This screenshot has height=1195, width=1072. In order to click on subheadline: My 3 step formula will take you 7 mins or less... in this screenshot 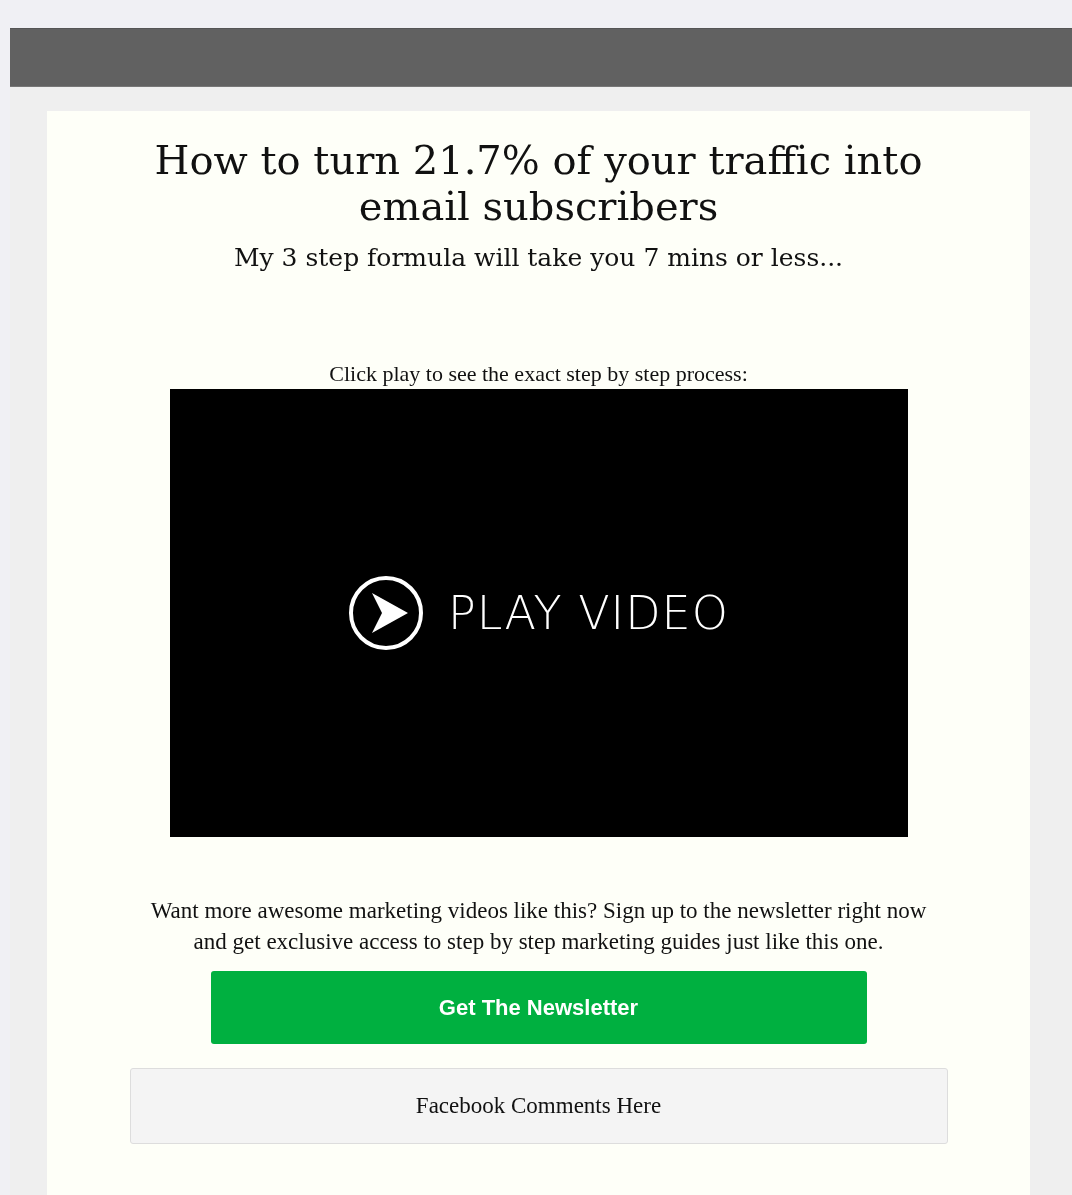, I will do `click(538, 257)`.